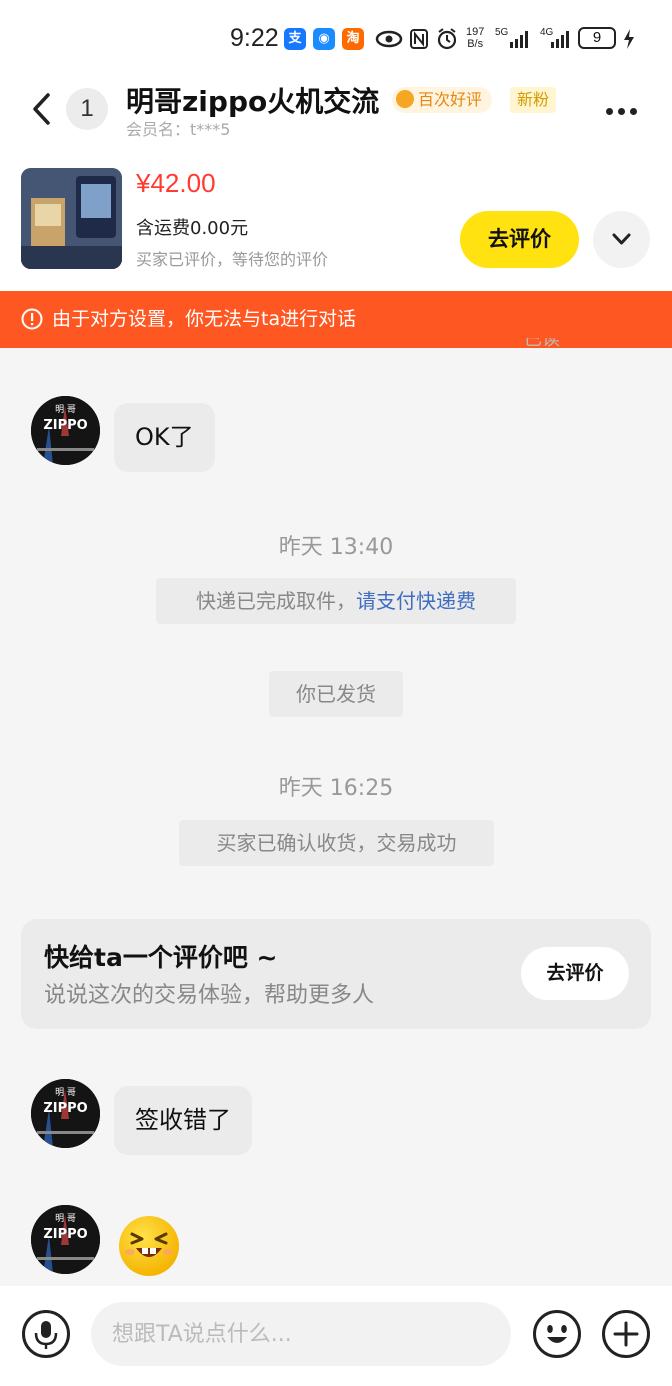 The height and width of the screenshot is (1386, 672). I want to click on system-message-pickup: 快递已完成取件，请支付快递费, so click(336, 601).